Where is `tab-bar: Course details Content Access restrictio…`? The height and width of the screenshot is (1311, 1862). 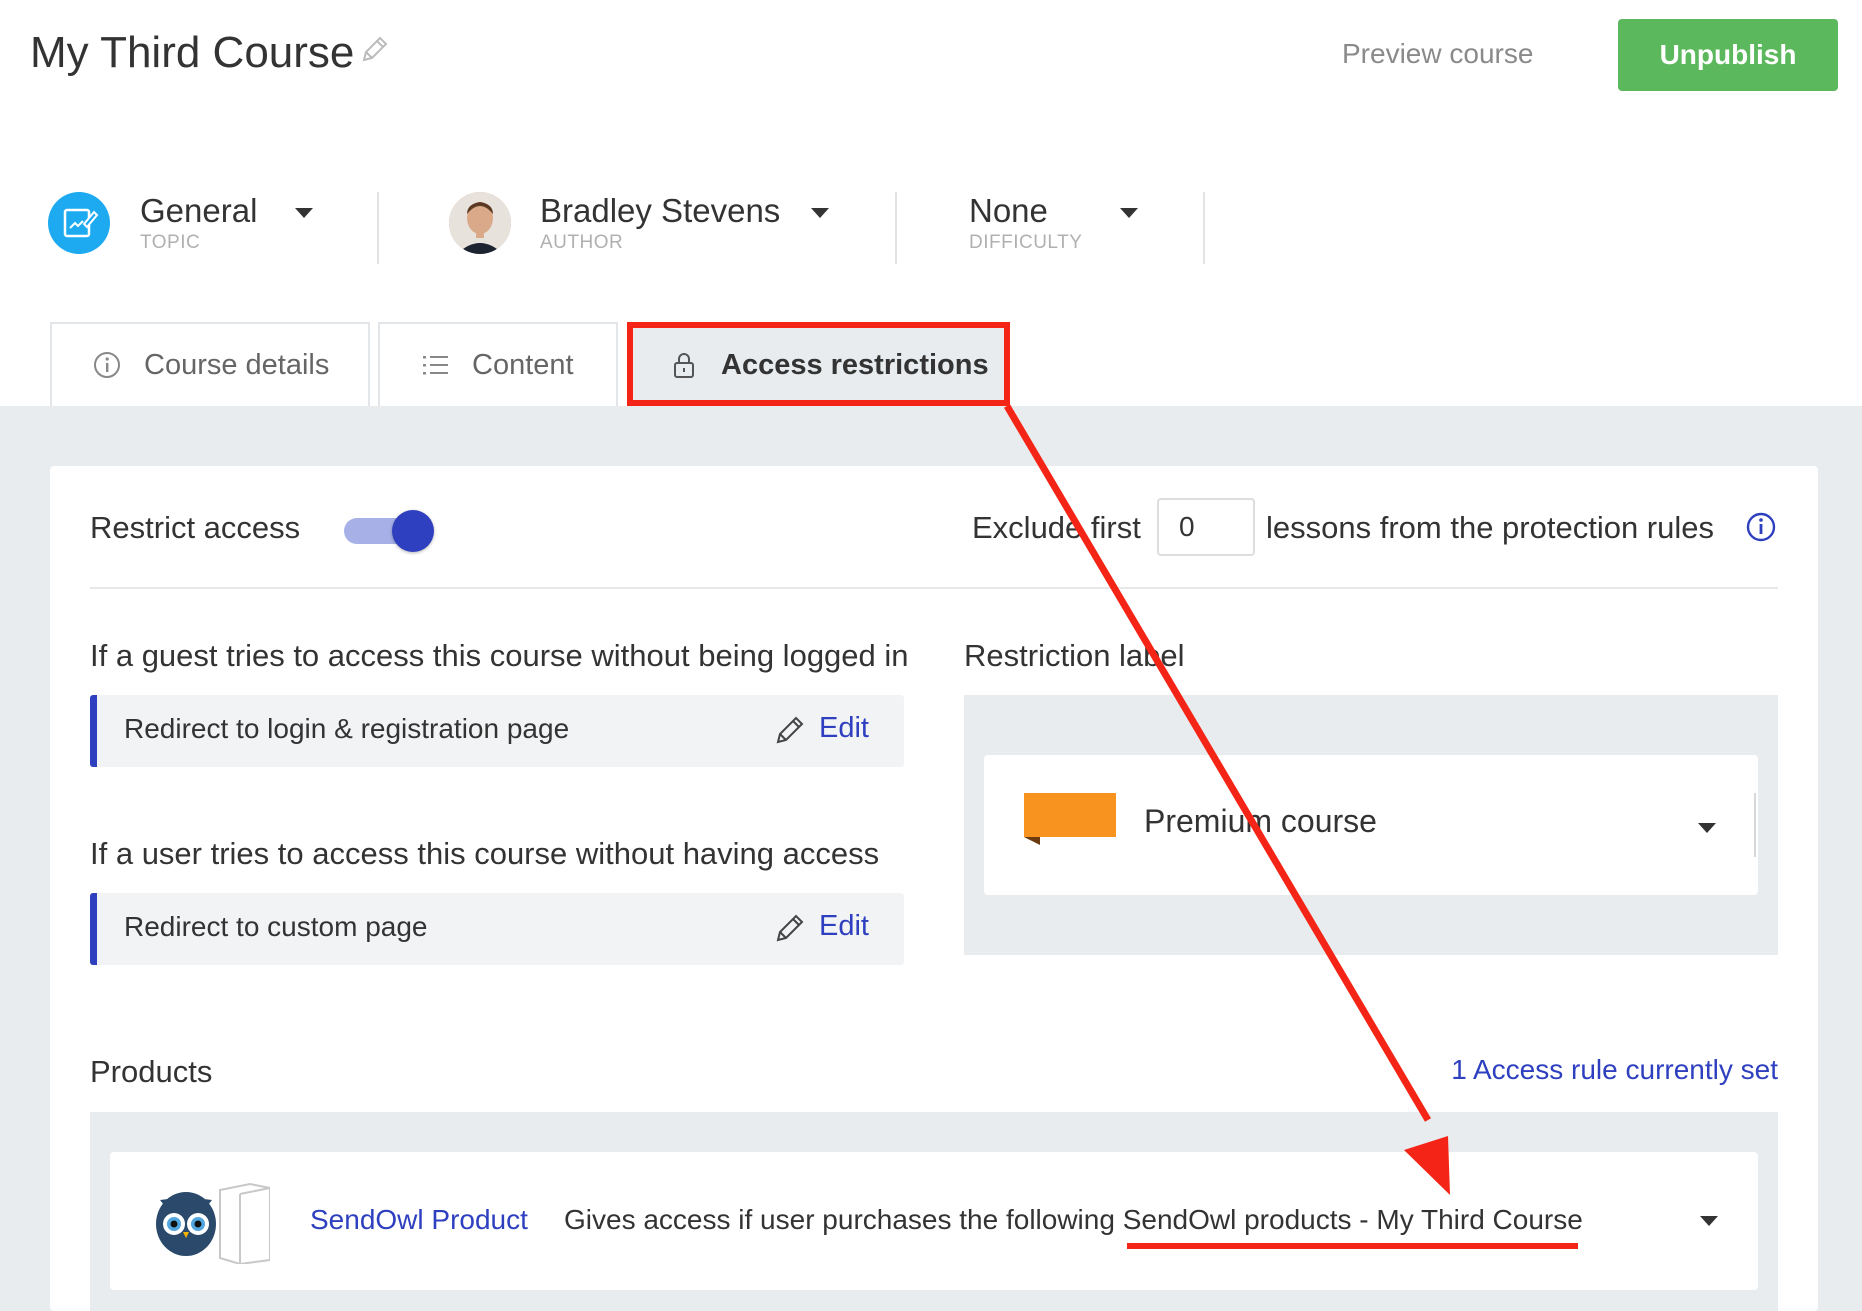
tab-bar: Course details Content Access restrictio… is located at coordinates (931, 364).